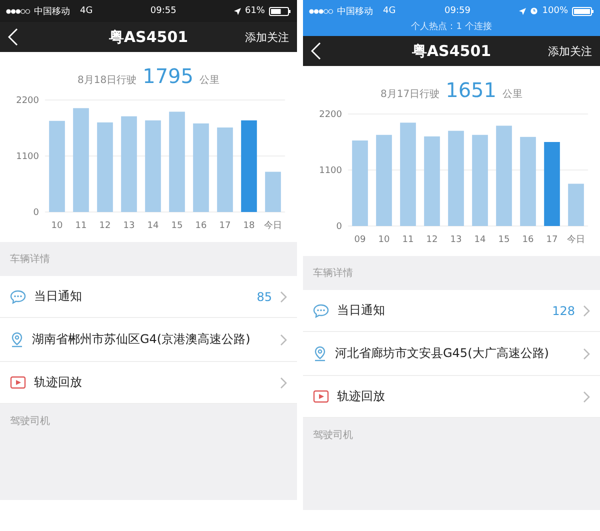  Describe the element at coordinates (142, 339) in the screenshot. I see `row-label: 湖南省郴州市苏仙区G4(京港澳高速公路)` at that location.